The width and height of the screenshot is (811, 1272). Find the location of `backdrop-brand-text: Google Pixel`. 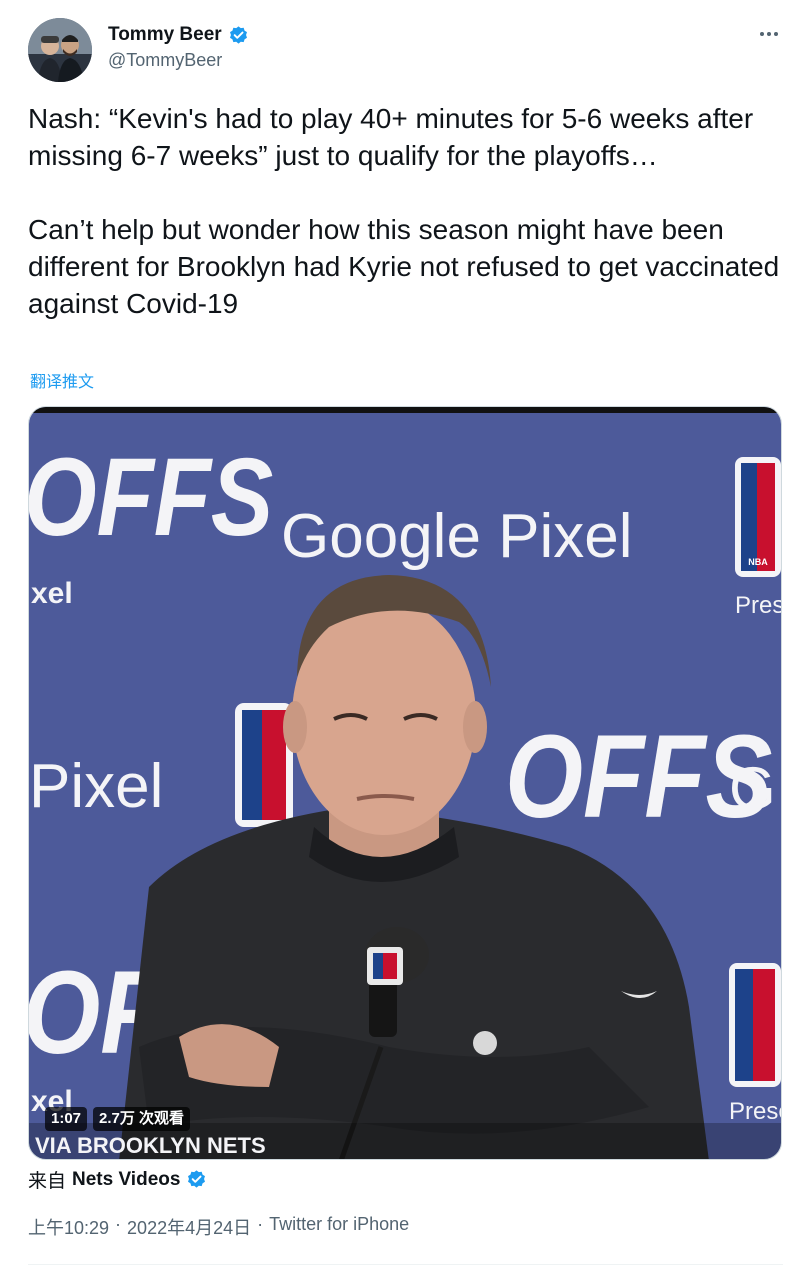

backdrop-brand-text: Google Pixel is located at coordinates (457, 536).